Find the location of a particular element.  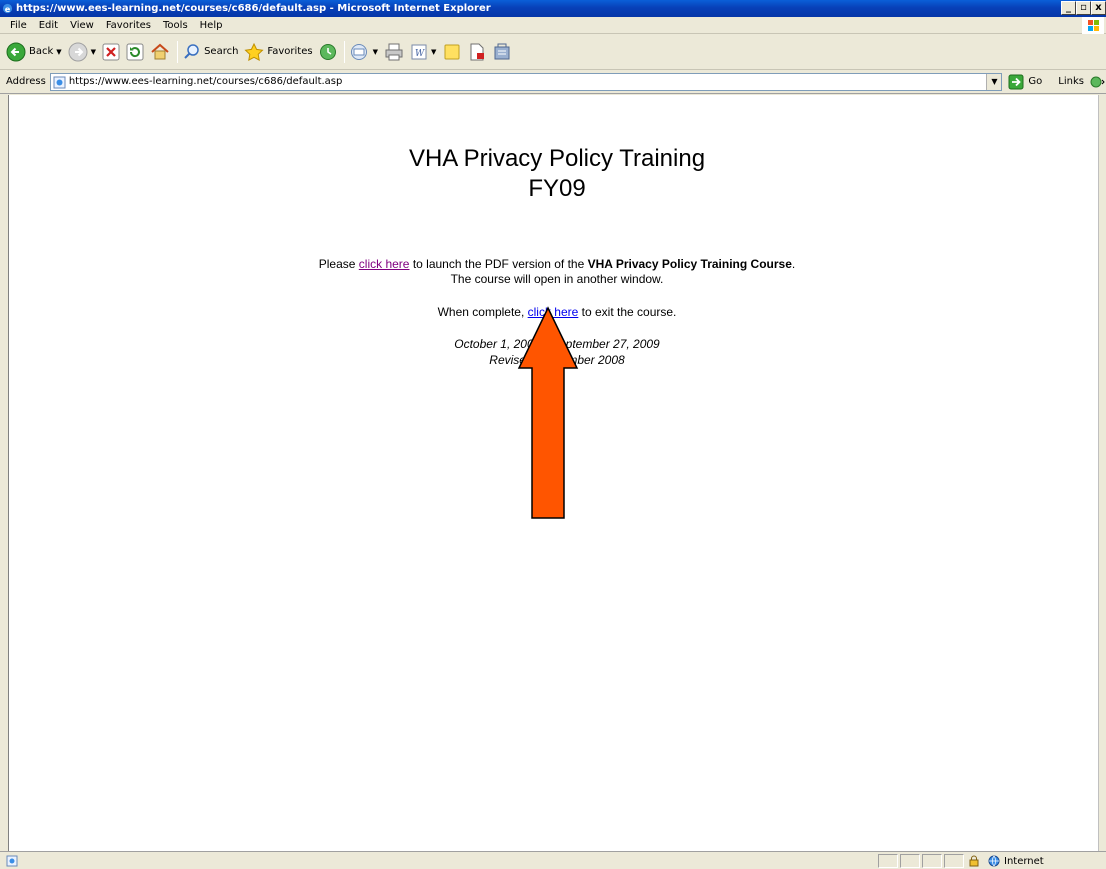

address-label: Address is located at coordinates (26, 81).